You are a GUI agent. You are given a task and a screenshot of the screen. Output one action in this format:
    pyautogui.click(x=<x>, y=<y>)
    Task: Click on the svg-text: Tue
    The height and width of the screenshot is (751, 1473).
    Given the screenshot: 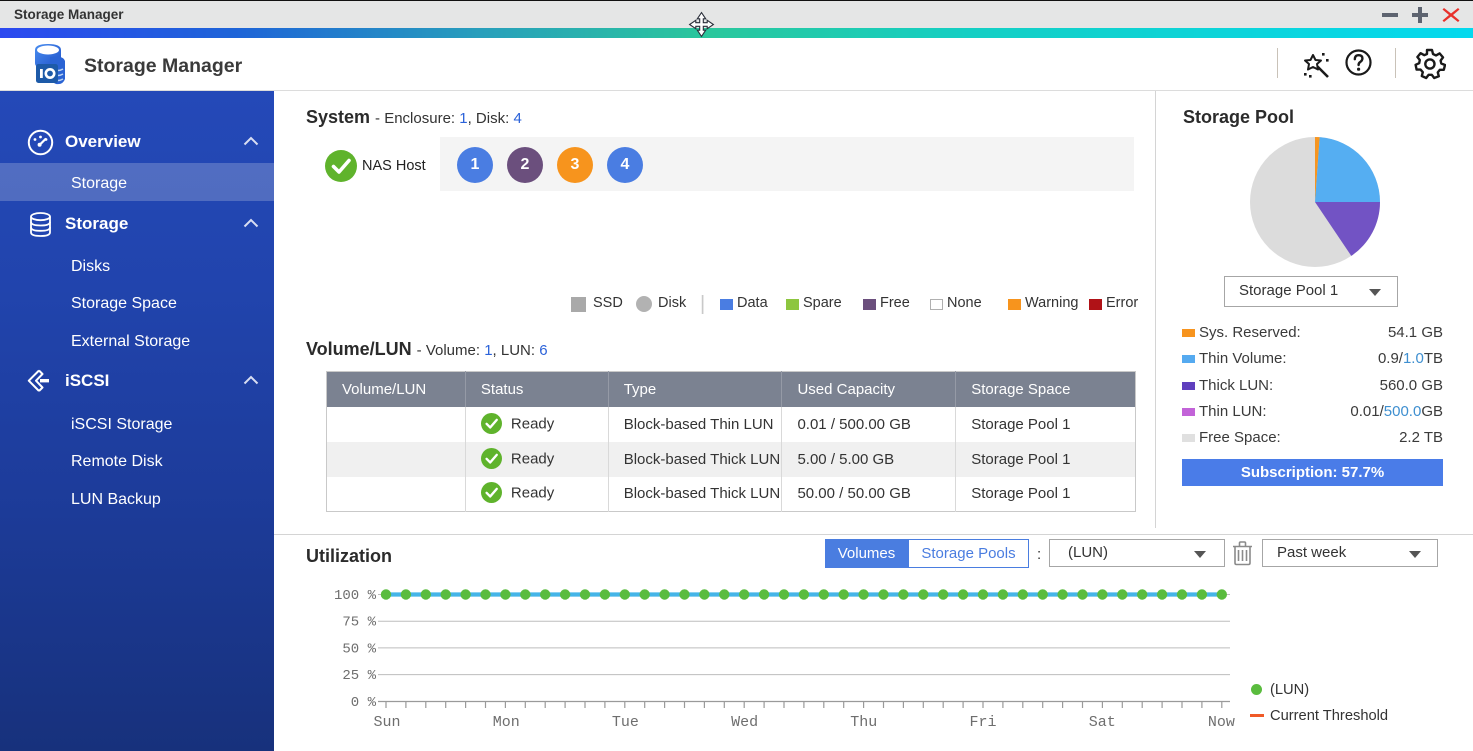 What is the action you would take?
    pyautogui.click(x=625, y=722)
    